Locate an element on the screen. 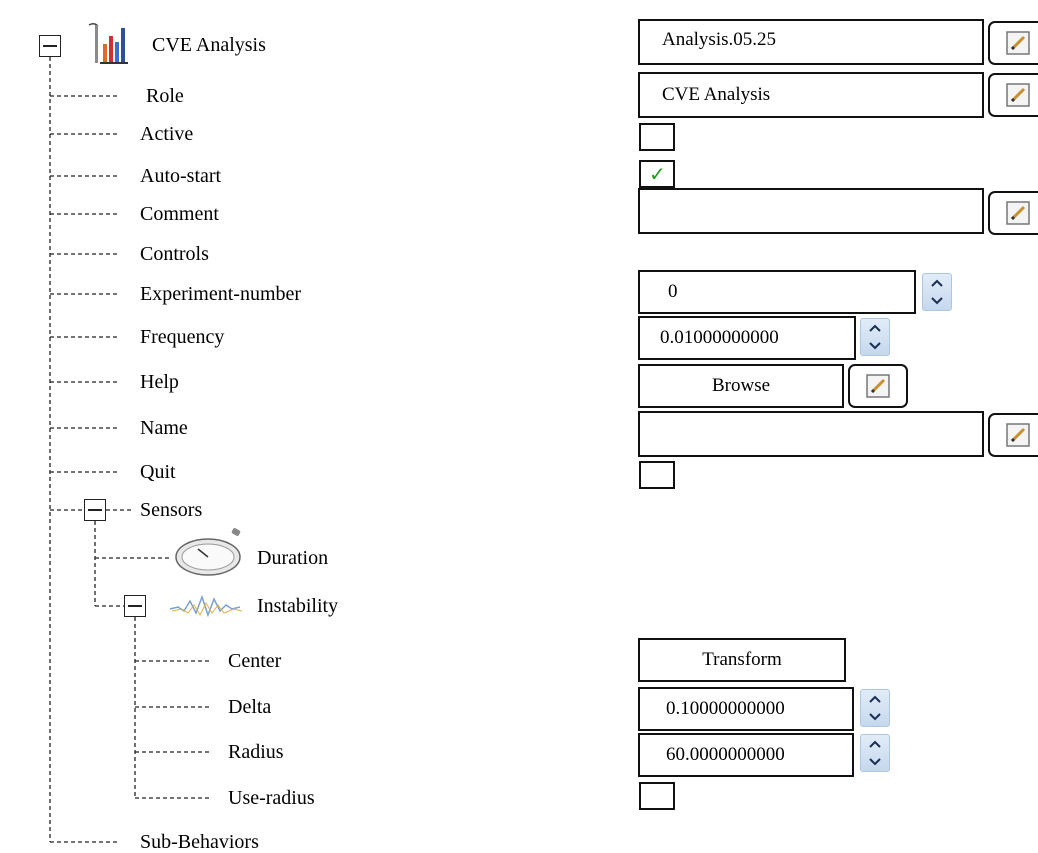 This screenshot has height=853, width=1038. radius-spinner is located at coordinates (875, 753).